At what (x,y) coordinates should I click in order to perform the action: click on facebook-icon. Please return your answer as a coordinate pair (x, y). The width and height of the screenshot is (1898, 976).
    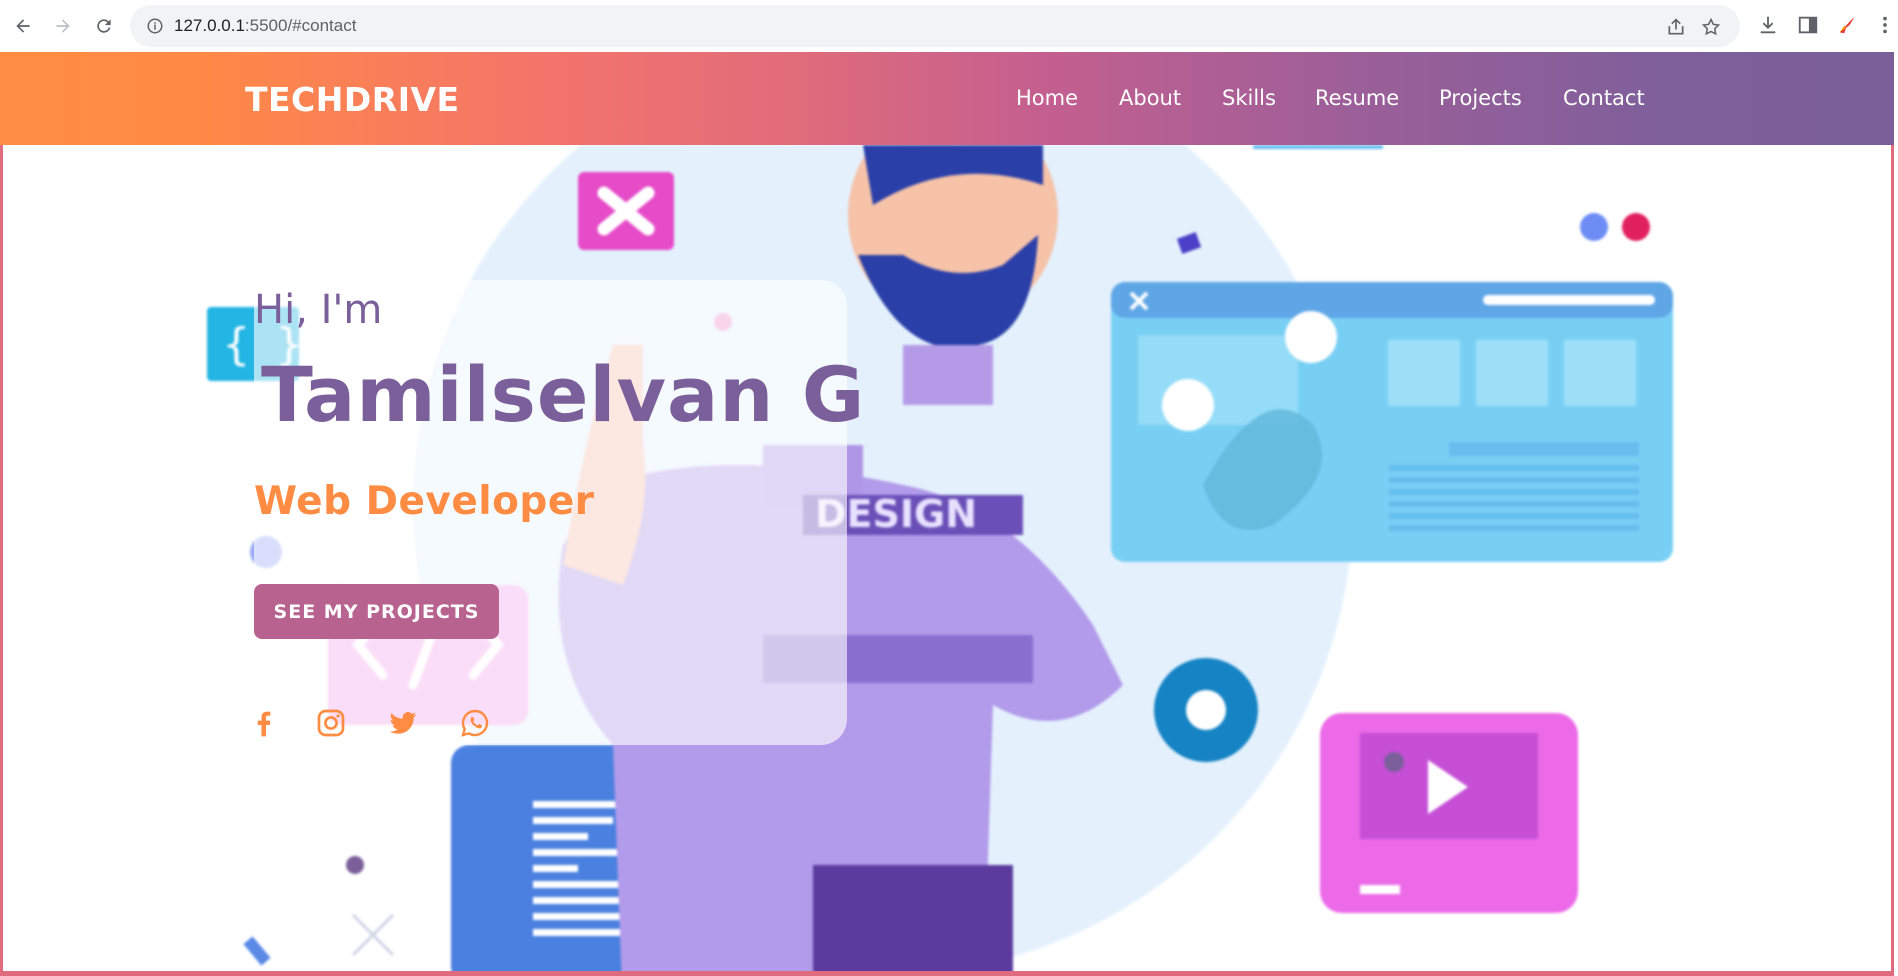
    Looking at the image, I should click on (264, 723).